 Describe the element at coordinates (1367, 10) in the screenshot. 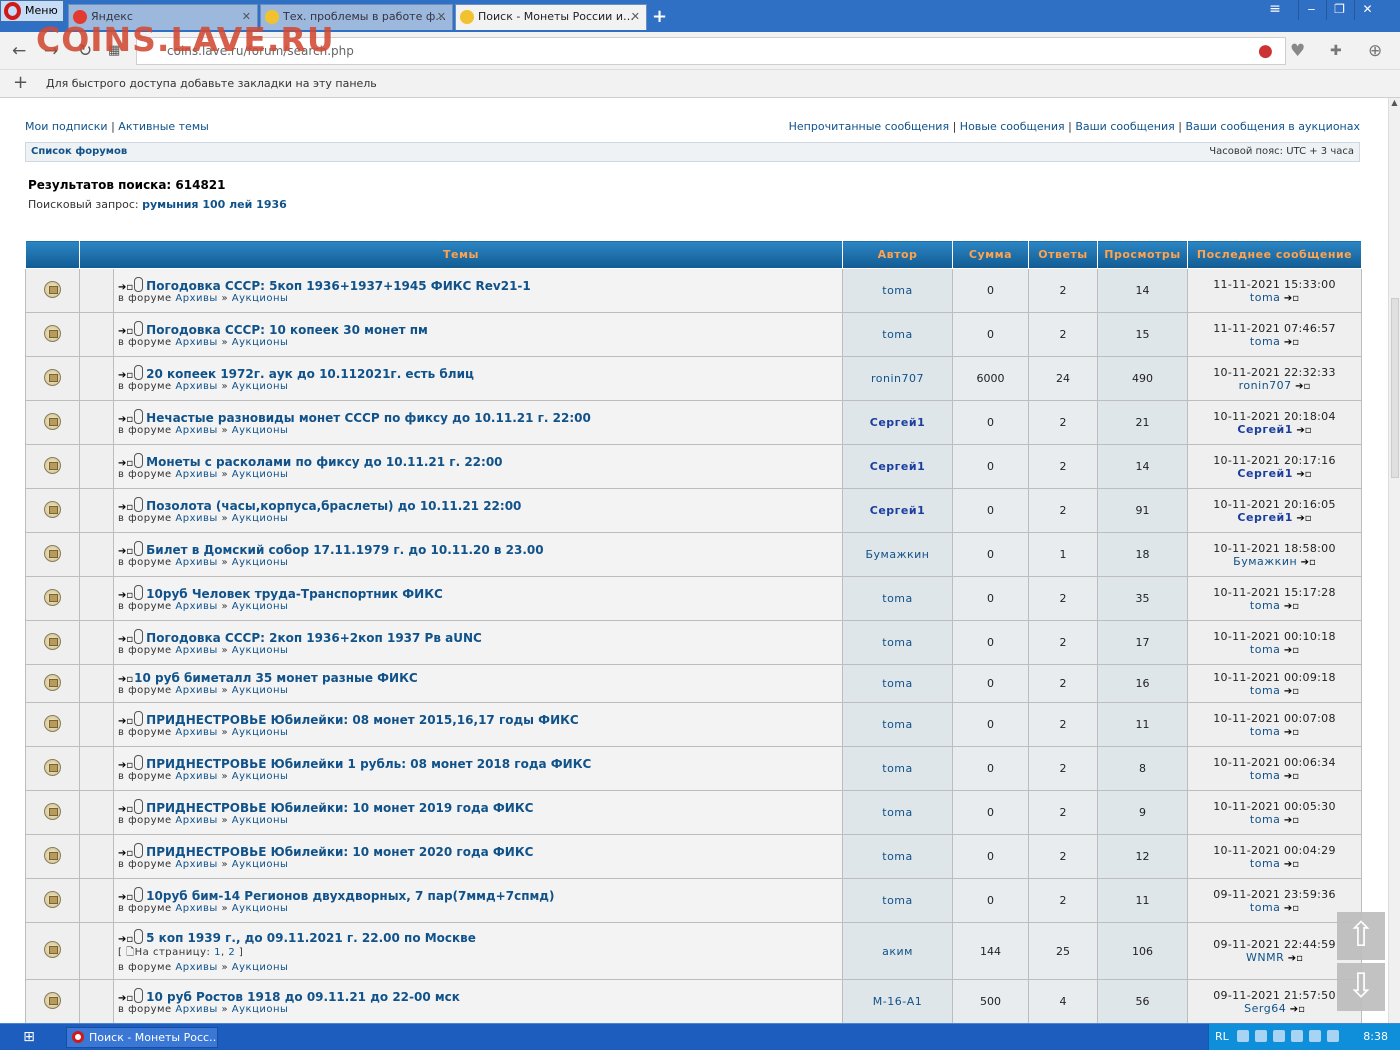

I see `close-window-button: ✕` at that location.